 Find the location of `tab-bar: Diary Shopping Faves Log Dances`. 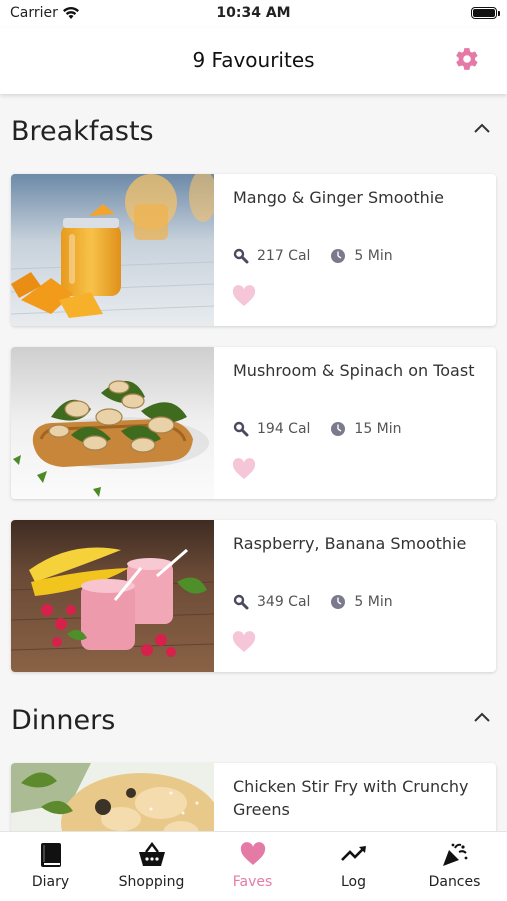

tab-bar: Diary Shopping Faves Log Dances is located at coordinates (253, 866).